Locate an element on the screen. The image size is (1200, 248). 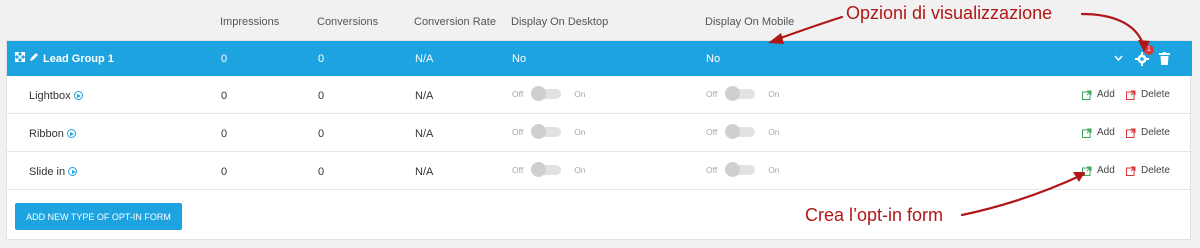
col-impressions: Impressions is located at coordinates (250, 22).